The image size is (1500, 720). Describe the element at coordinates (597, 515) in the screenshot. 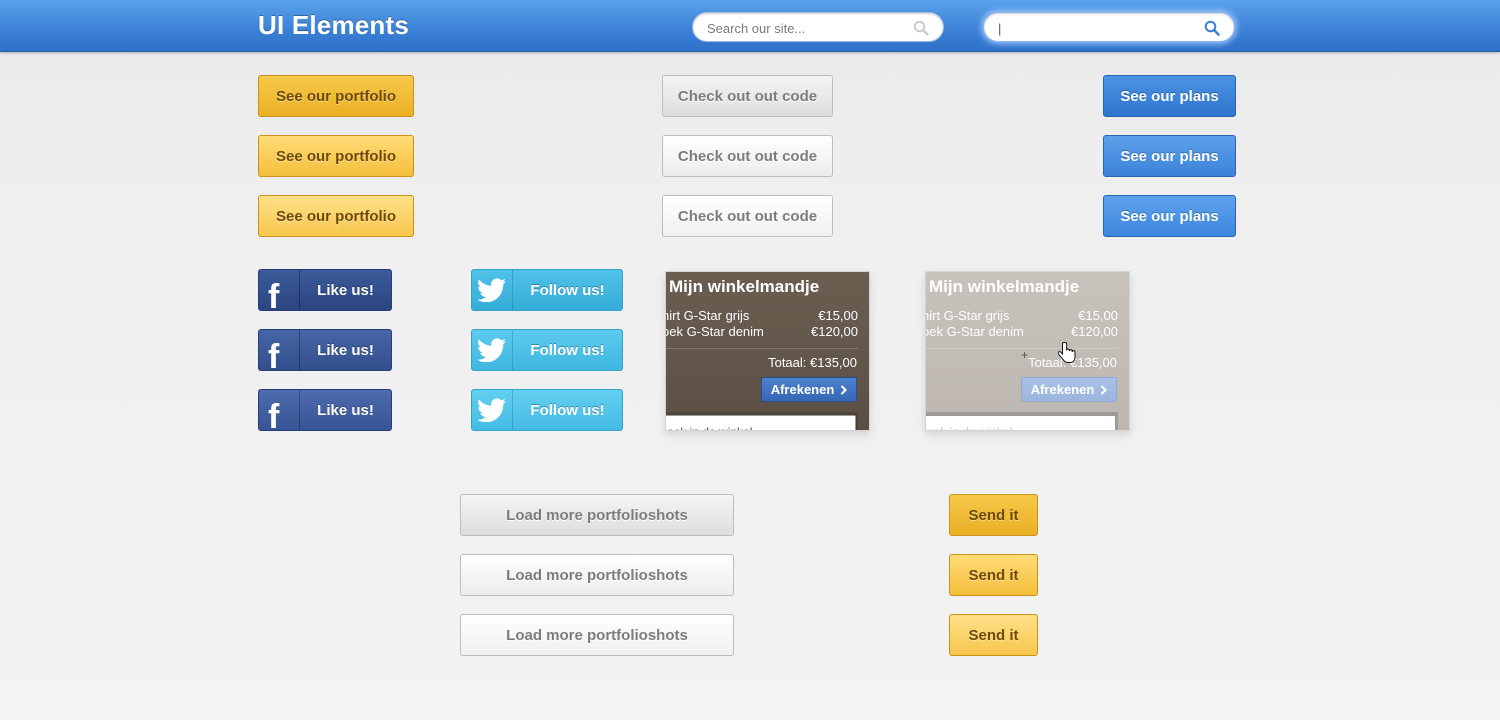

I see `load-more-button: Load more portfolioshots` at that location.